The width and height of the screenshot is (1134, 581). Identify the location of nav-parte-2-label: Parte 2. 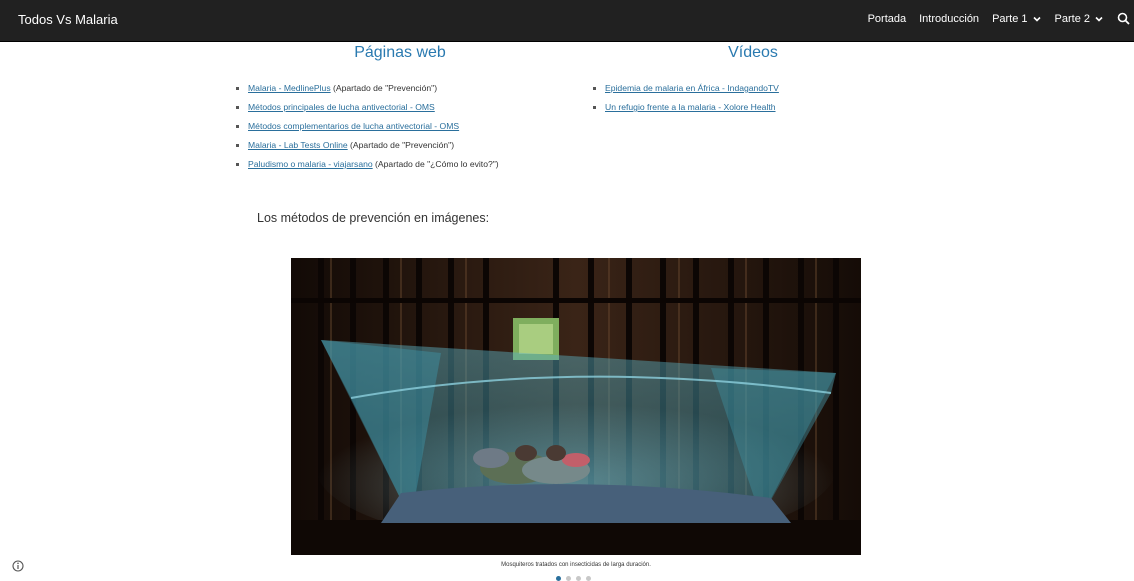
(1072, 18).